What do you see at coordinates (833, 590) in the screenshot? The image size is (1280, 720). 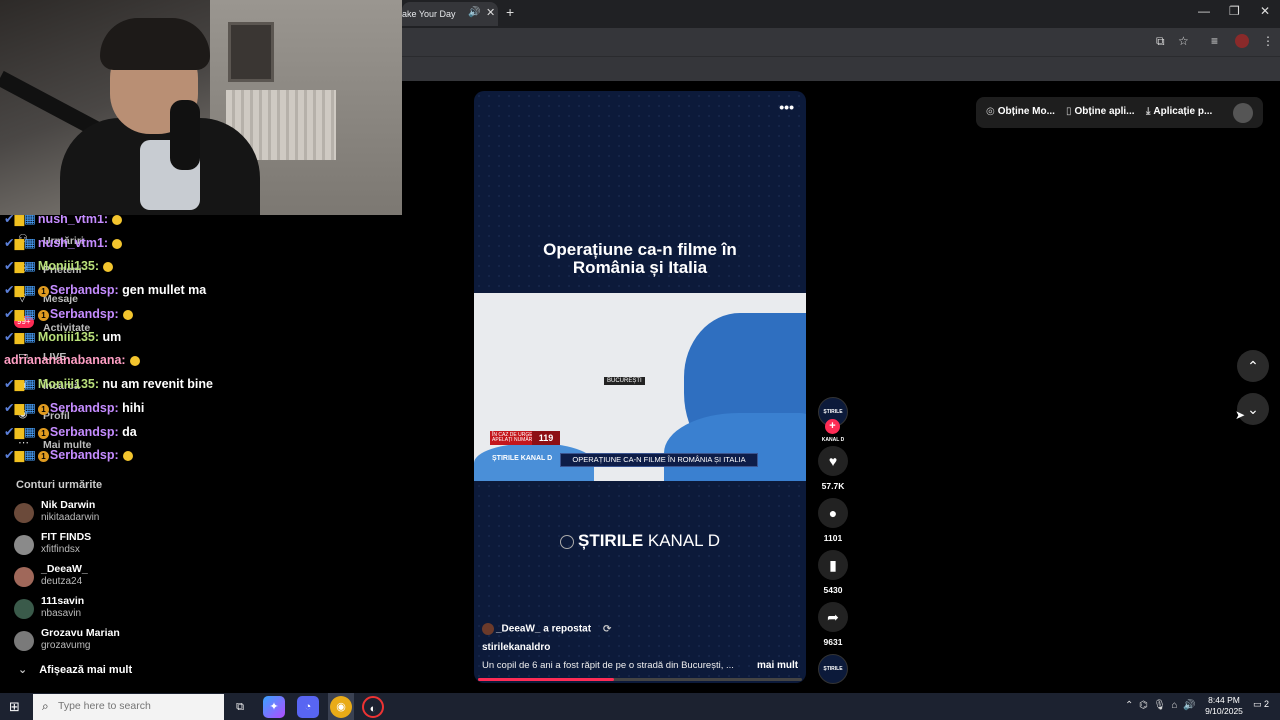 I see `save-count: 5430` at bounding box center [833, 590].